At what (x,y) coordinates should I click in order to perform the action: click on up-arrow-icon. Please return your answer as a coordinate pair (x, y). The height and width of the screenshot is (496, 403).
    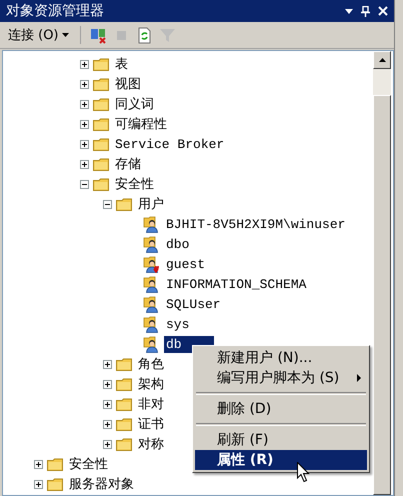
    Looking at the image, I should click on (382, 60).